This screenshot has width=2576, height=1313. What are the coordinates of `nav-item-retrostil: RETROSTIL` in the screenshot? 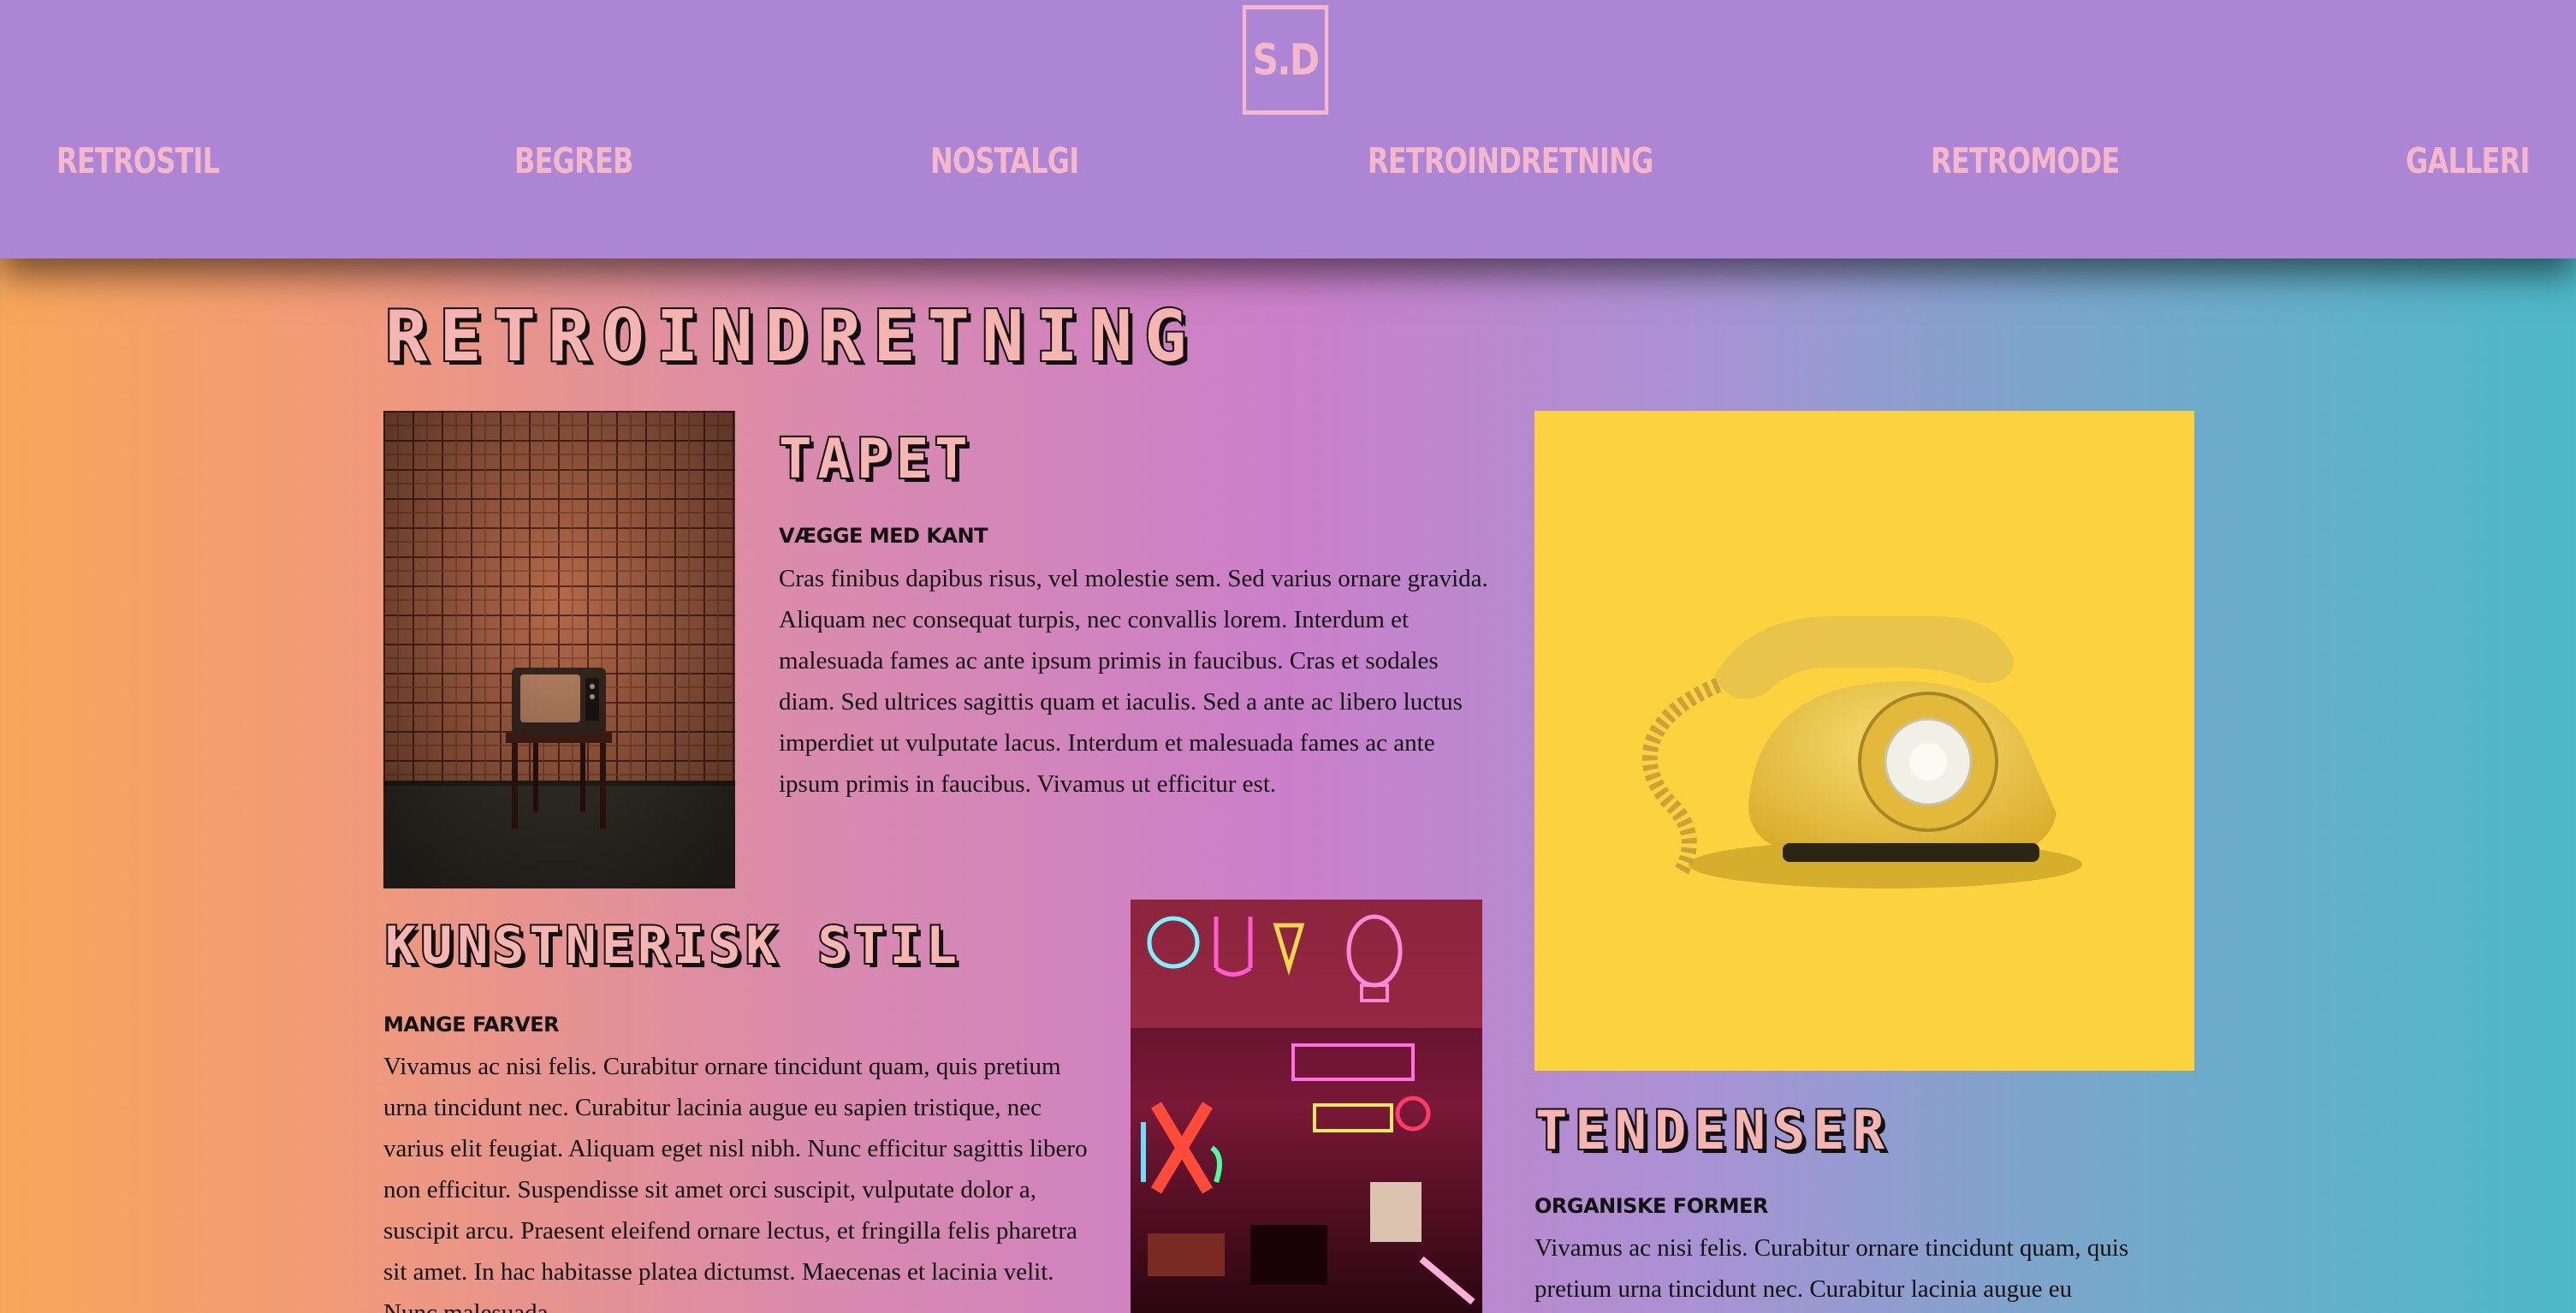 It's located at (138, 161).